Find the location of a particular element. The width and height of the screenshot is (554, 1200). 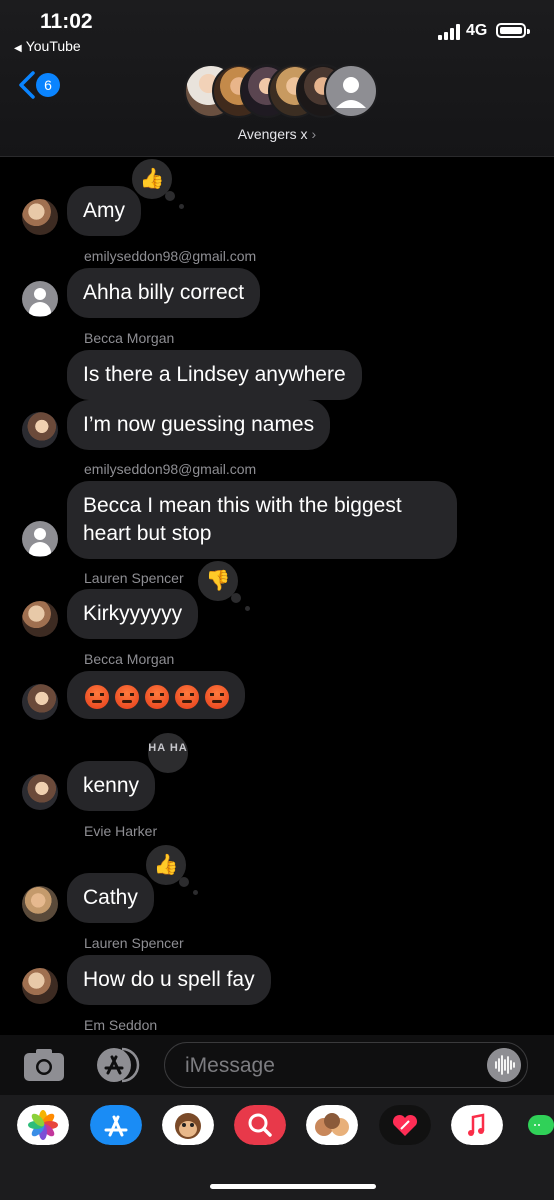

back-to-app-link: ◀ YouTube is located at coordinates (47, 46).